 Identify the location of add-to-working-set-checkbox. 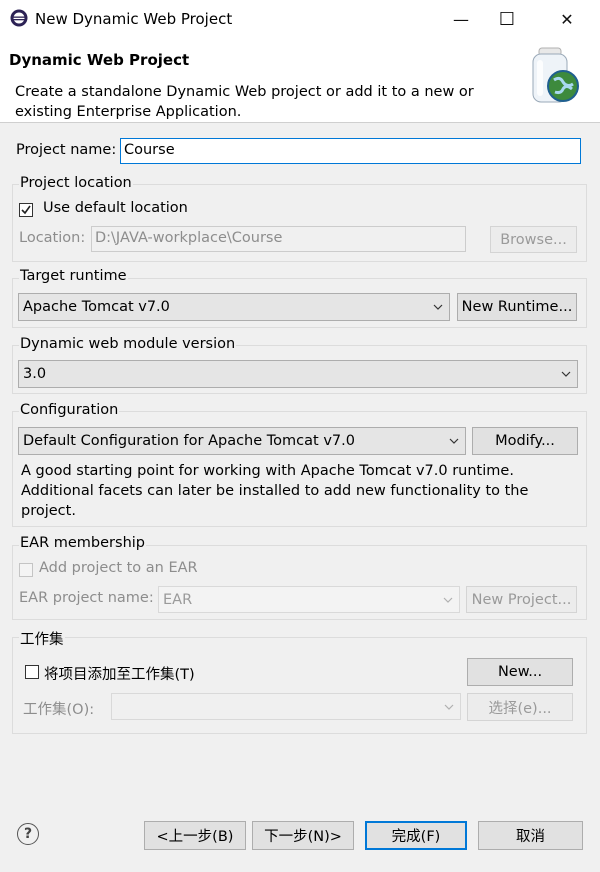
(32, 672).